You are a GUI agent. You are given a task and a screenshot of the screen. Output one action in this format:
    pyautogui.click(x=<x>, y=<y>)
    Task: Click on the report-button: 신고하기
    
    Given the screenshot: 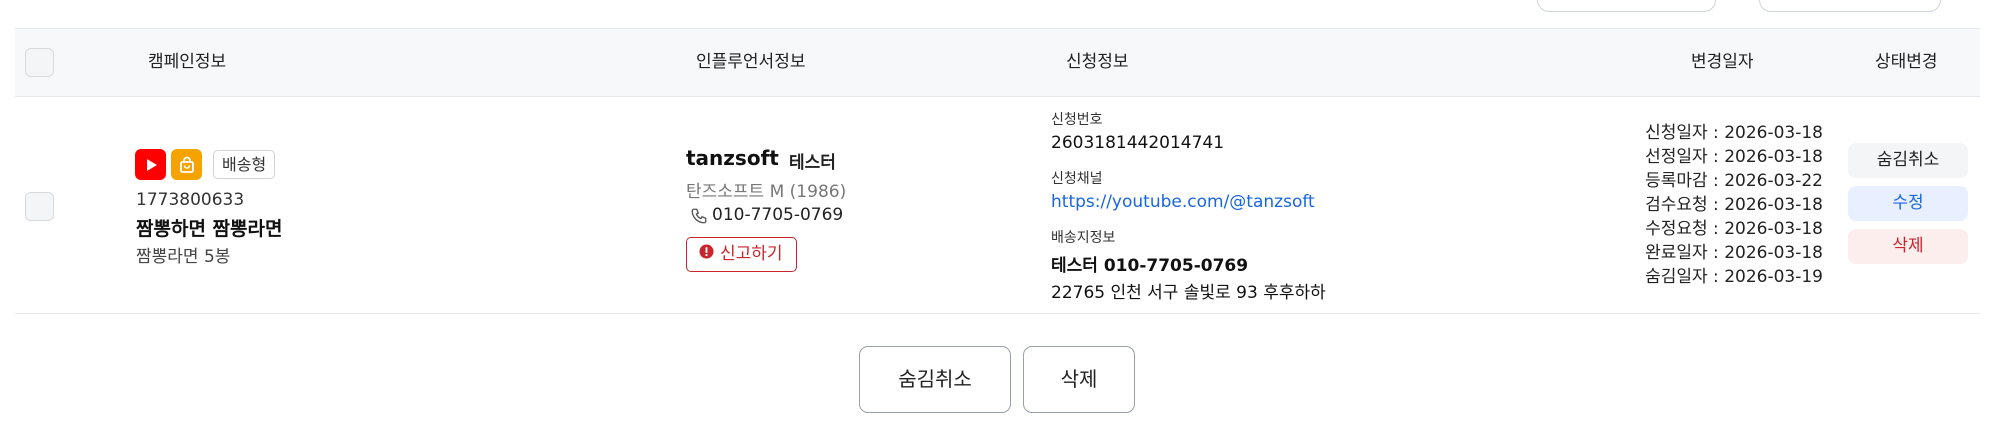 What is the action you would take?
    pyautogui.click(x=741, y=254)
    